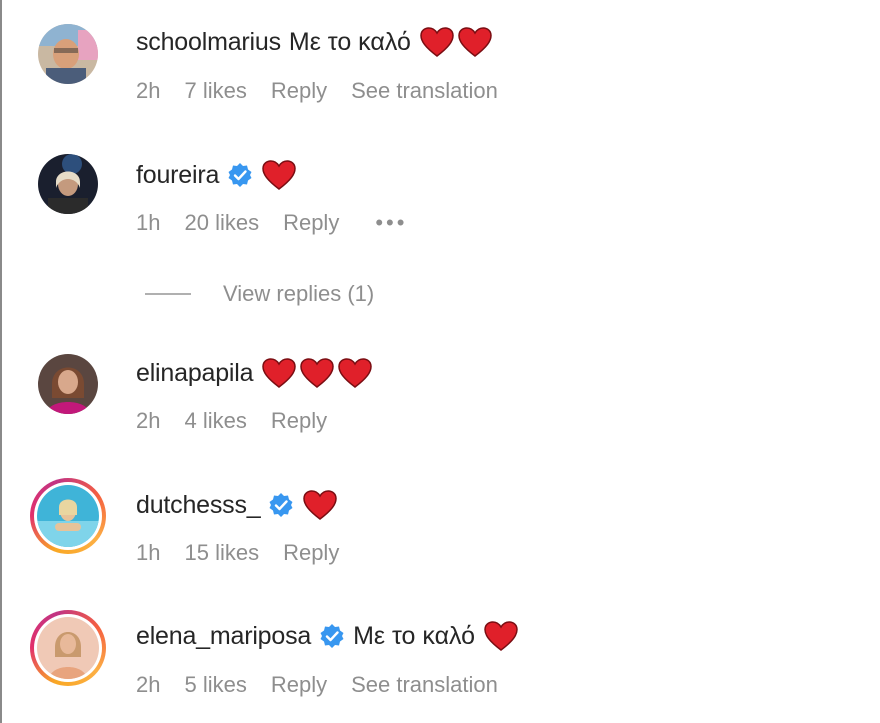  What do you see at coordinates (215, 685) in the screenshot?
I see `likes-count: 5 likes` at bounding box center [215, 685].